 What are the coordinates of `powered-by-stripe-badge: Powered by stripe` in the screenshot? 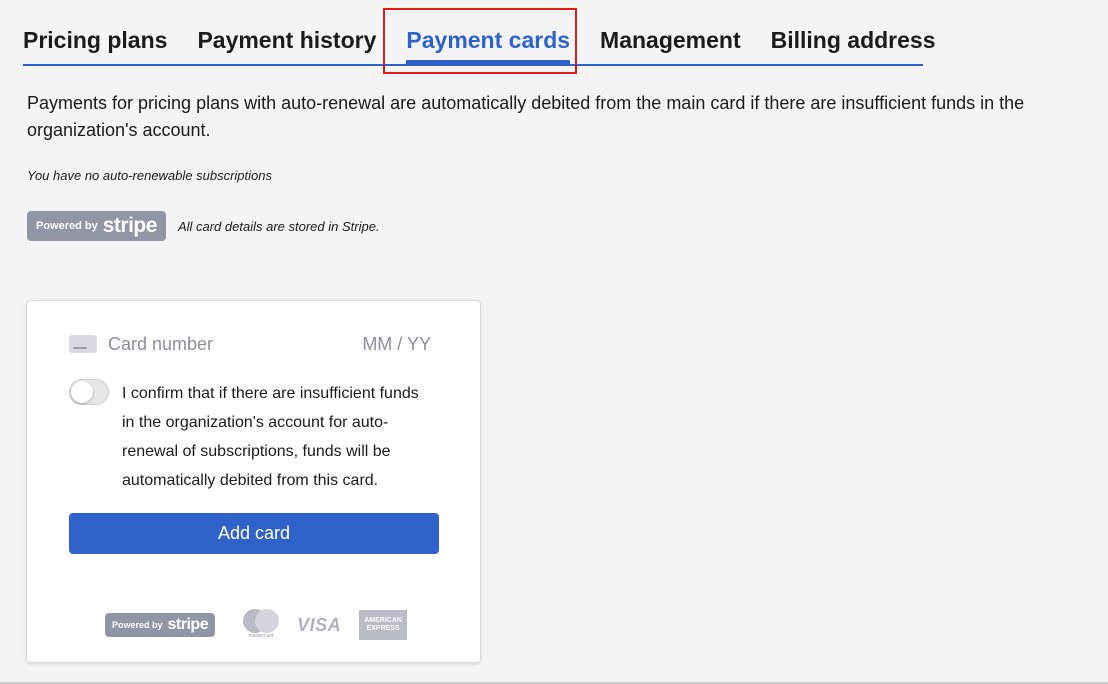 It's located at (96, 226).